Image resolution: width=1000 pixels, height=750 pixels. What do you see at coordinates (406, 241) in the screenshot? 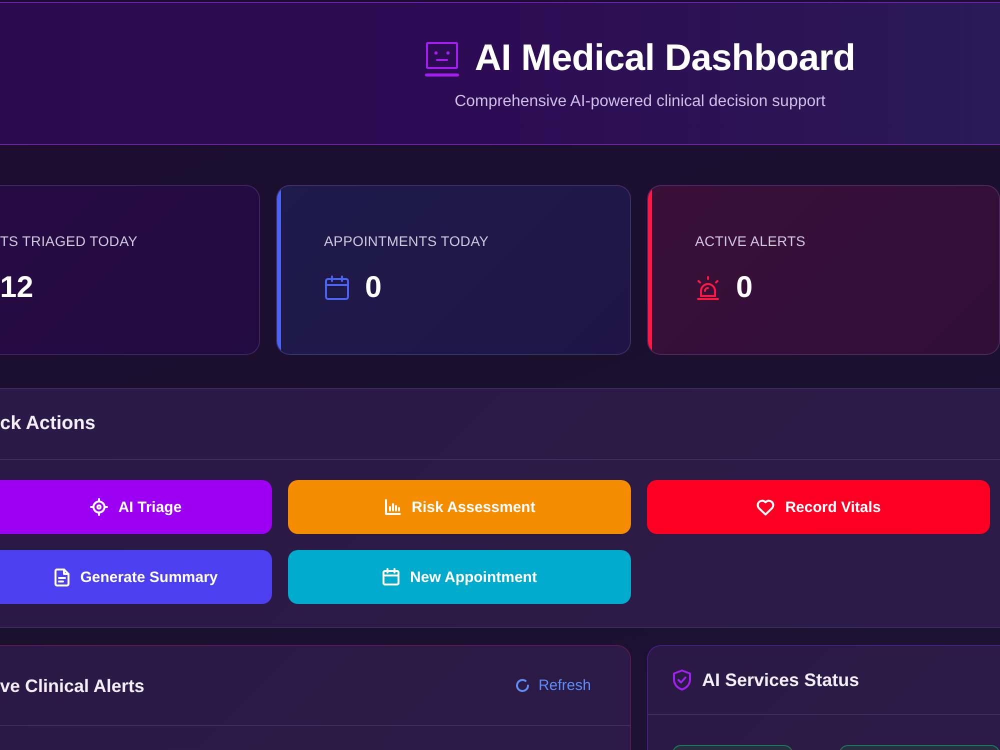
I see `stat-label: APPOINTMENTS TODAY` at bounding box center [406, 241].